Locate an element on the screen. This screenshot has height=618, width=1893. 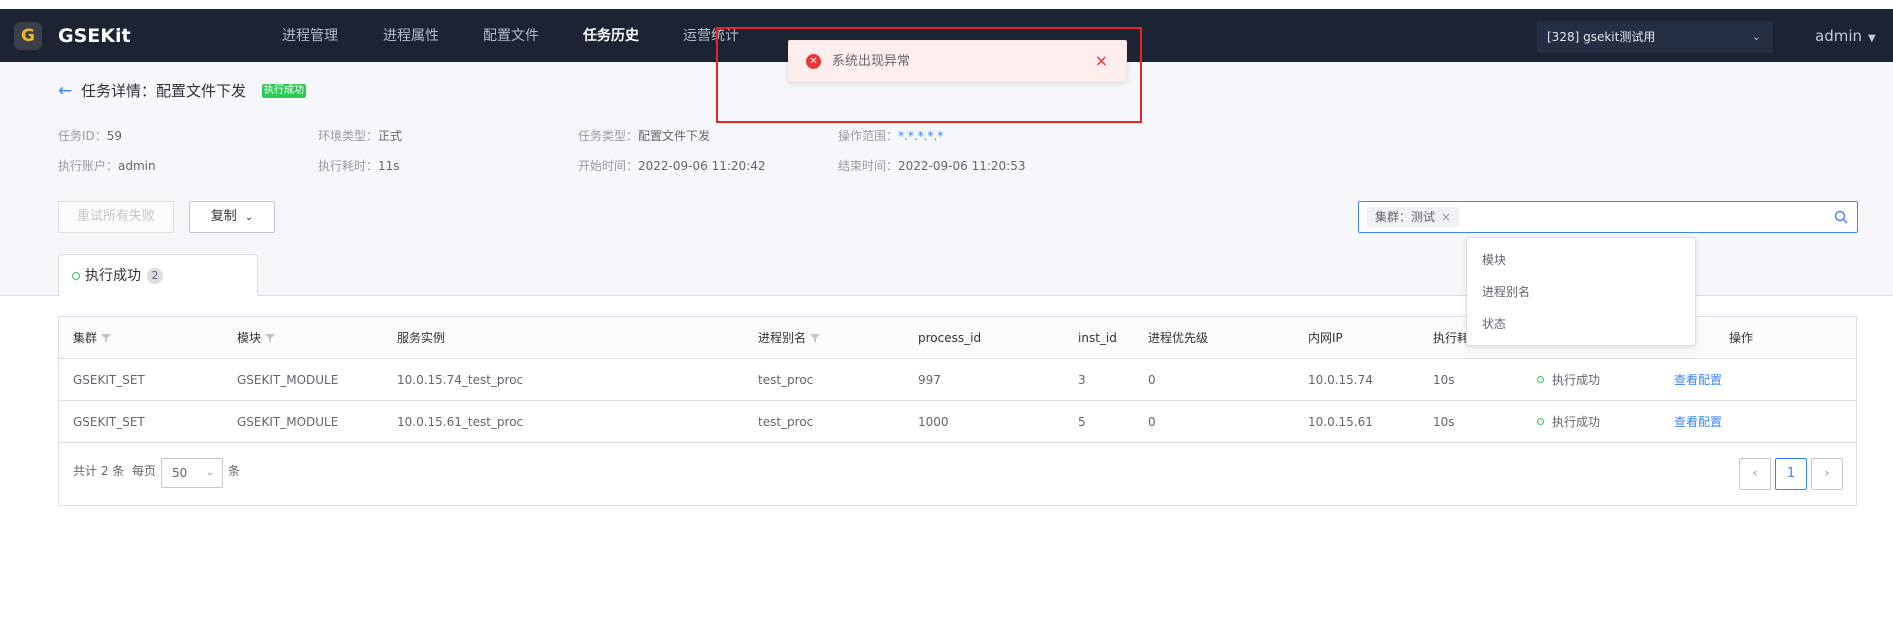
top-strip is located at coordinates (946, 4).